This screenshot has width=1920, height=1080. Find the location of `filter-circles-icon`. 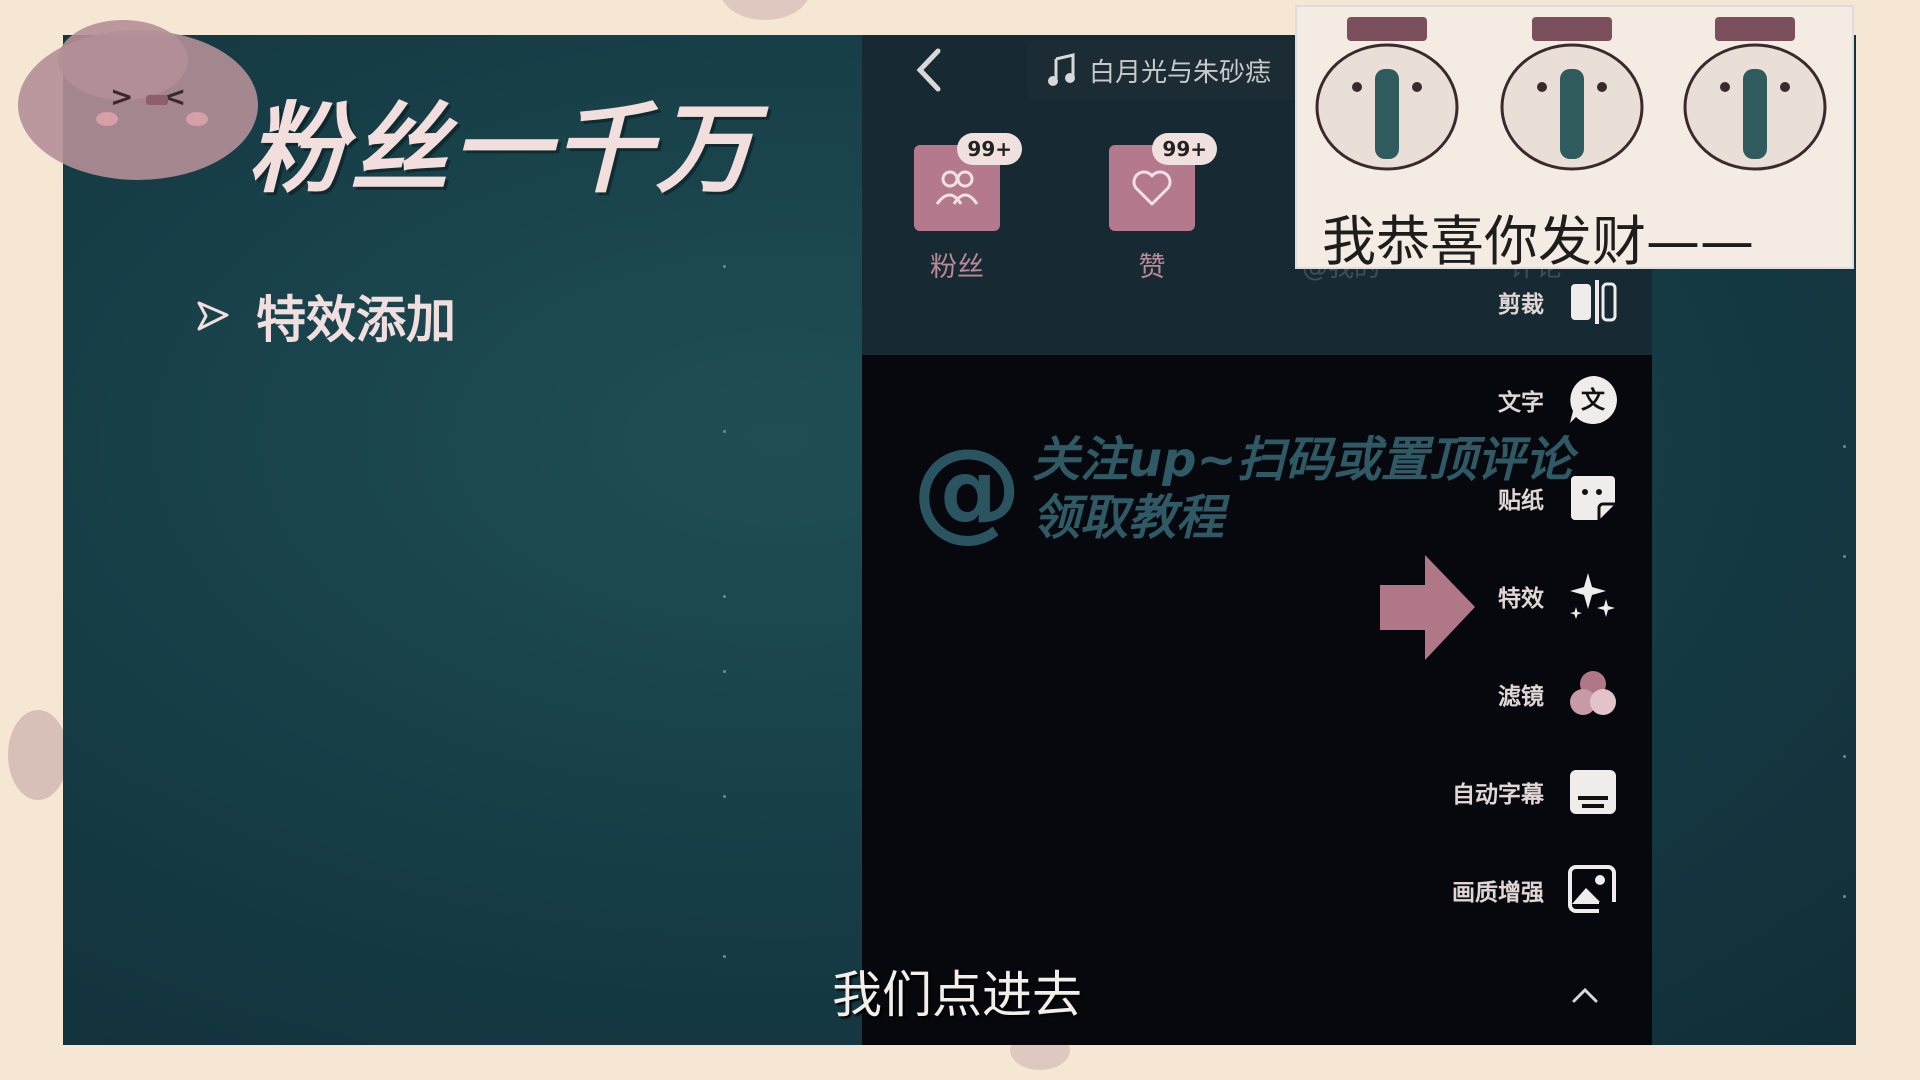

filter-circles-icon is located at coordinates (1593, 694).